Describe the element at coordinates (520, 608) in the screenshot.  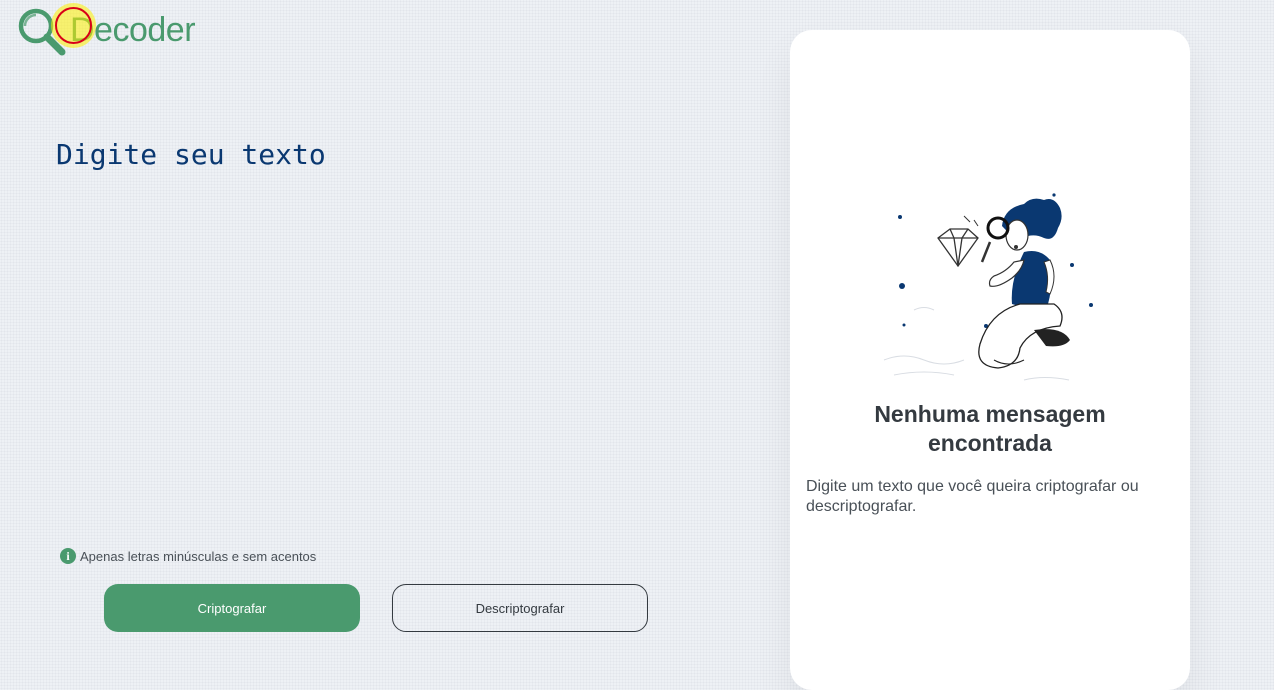
I see `decrypt-button: Descriptografar` at that location.